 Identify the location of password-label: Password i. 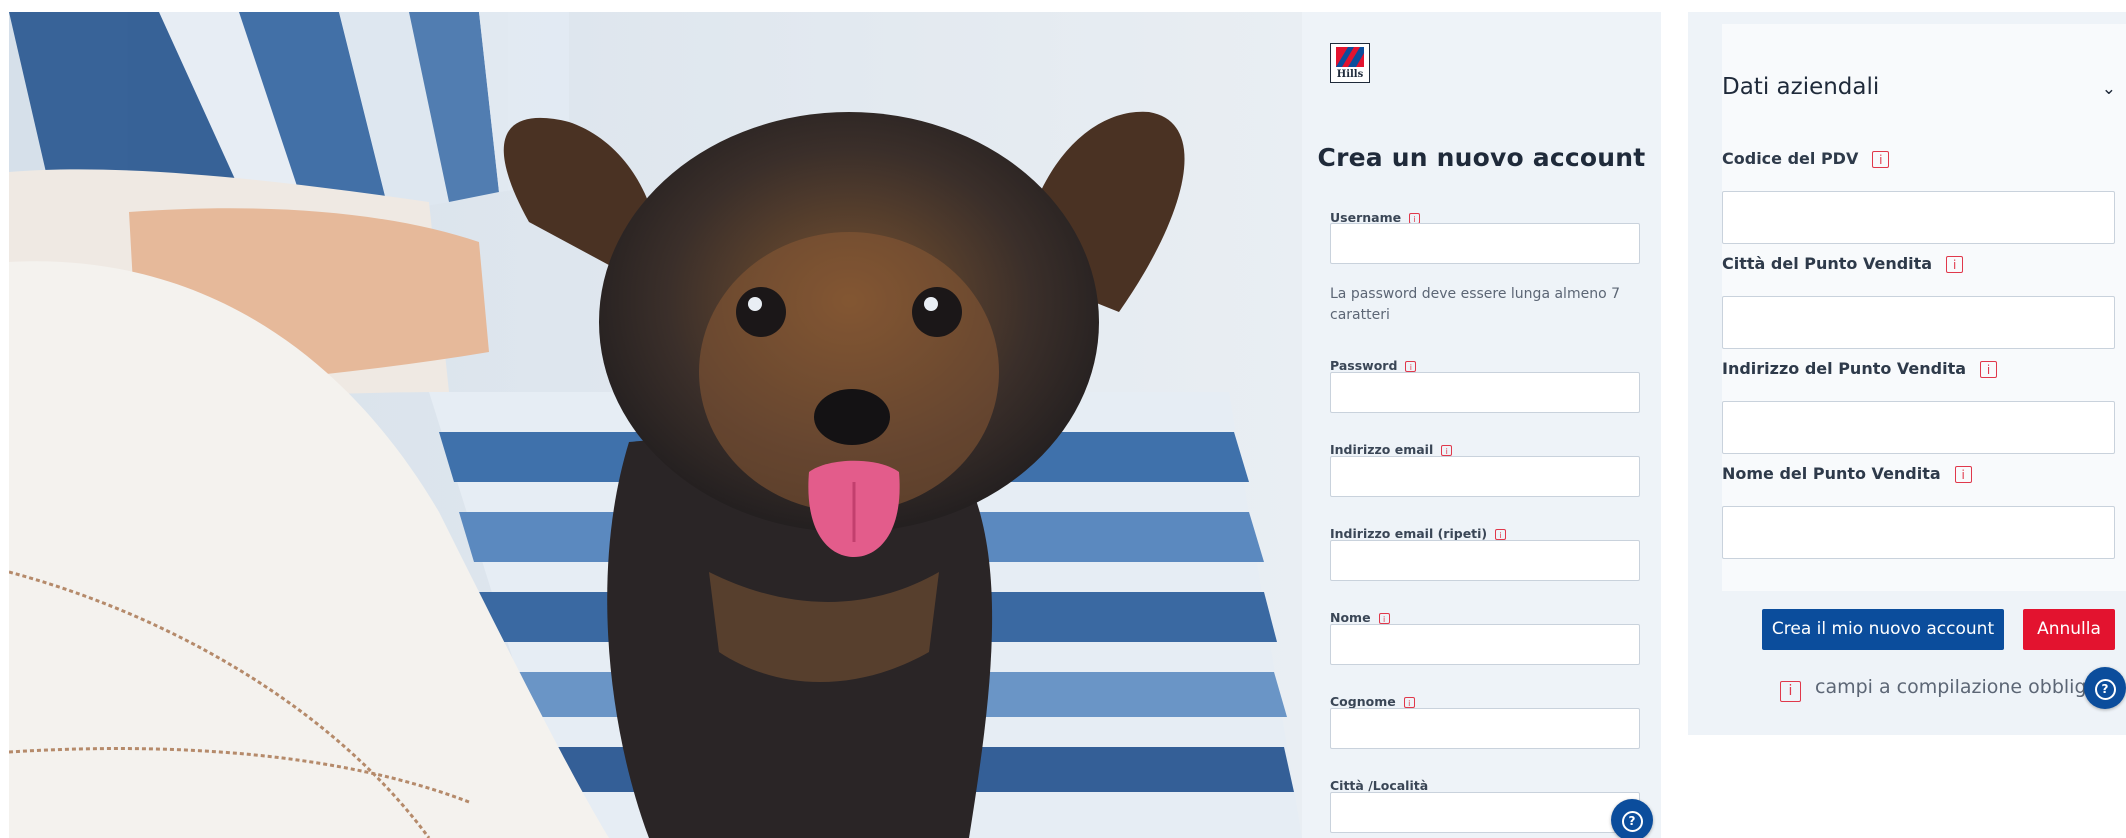
(1373, 365).